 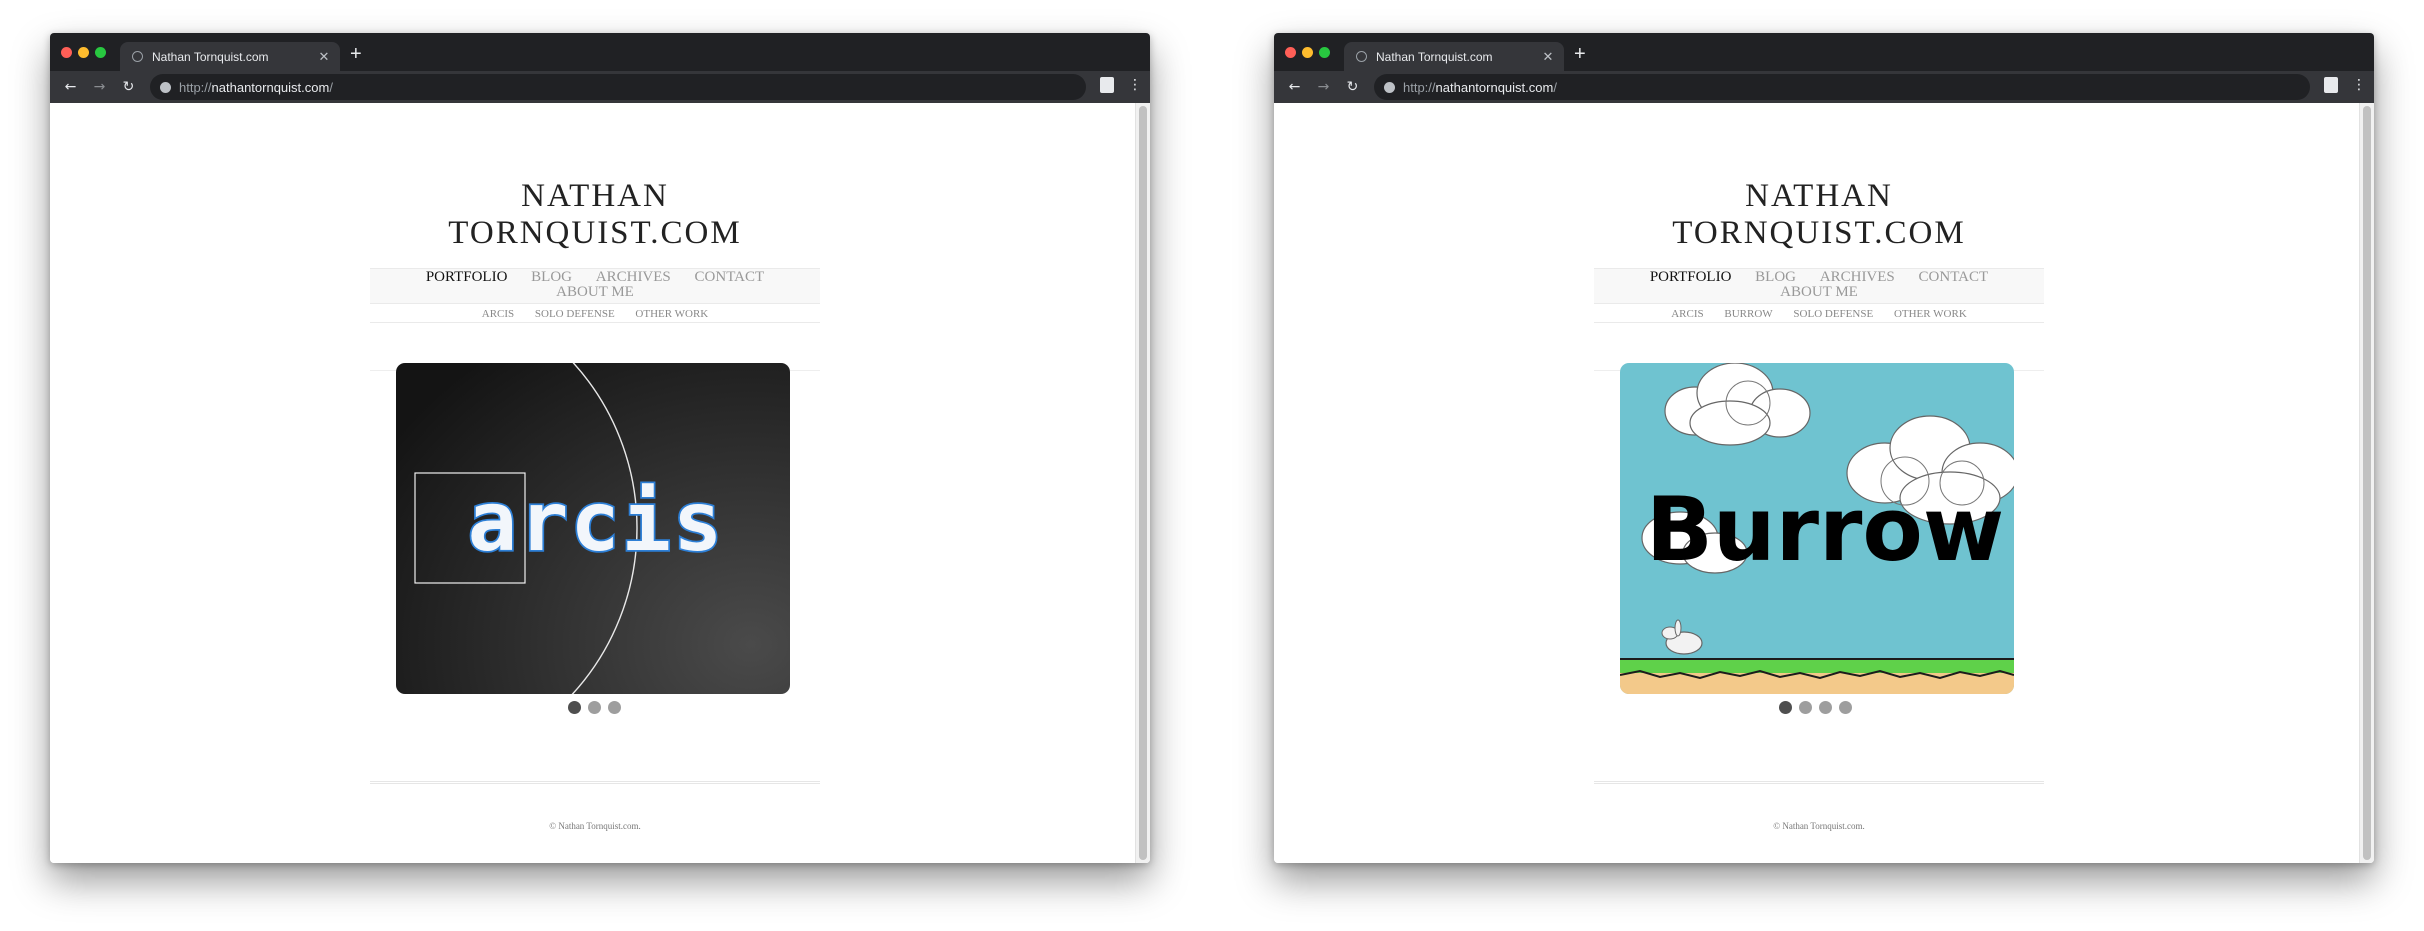 I want to click on burrow-logo: Burrow, so click(x=1825, y=529).